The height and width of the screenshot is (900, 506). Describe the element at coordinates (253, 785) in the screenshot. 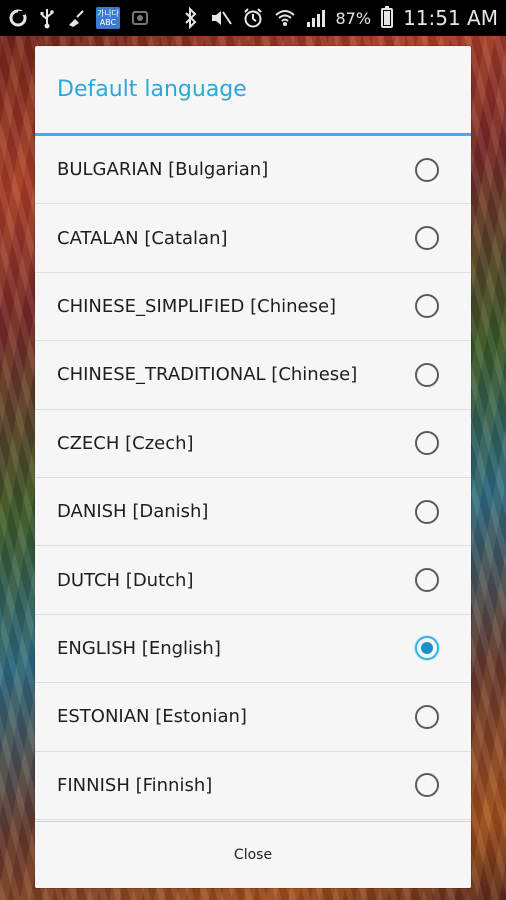

I see `language-option-finnish: FINNISH [Finnish]` at that location.